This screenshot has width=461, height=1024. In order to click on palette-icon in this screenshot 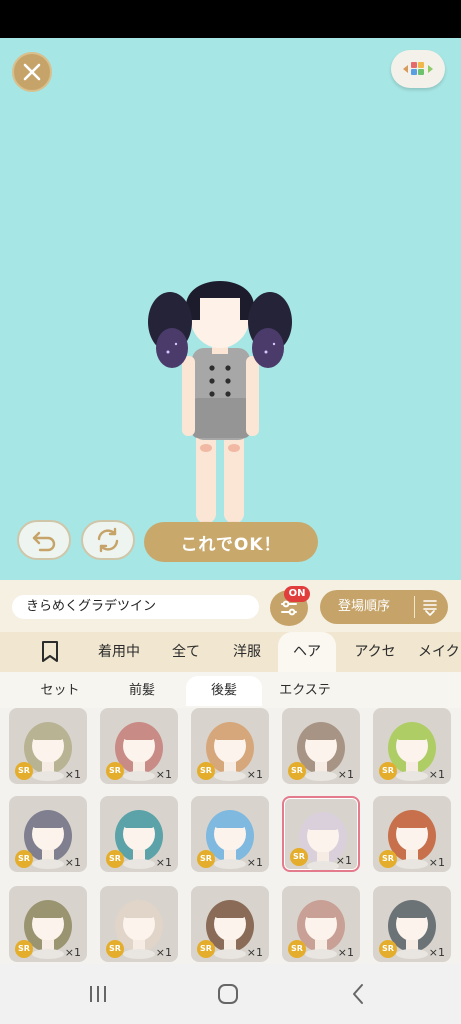, I will do `click(418, 68)`.